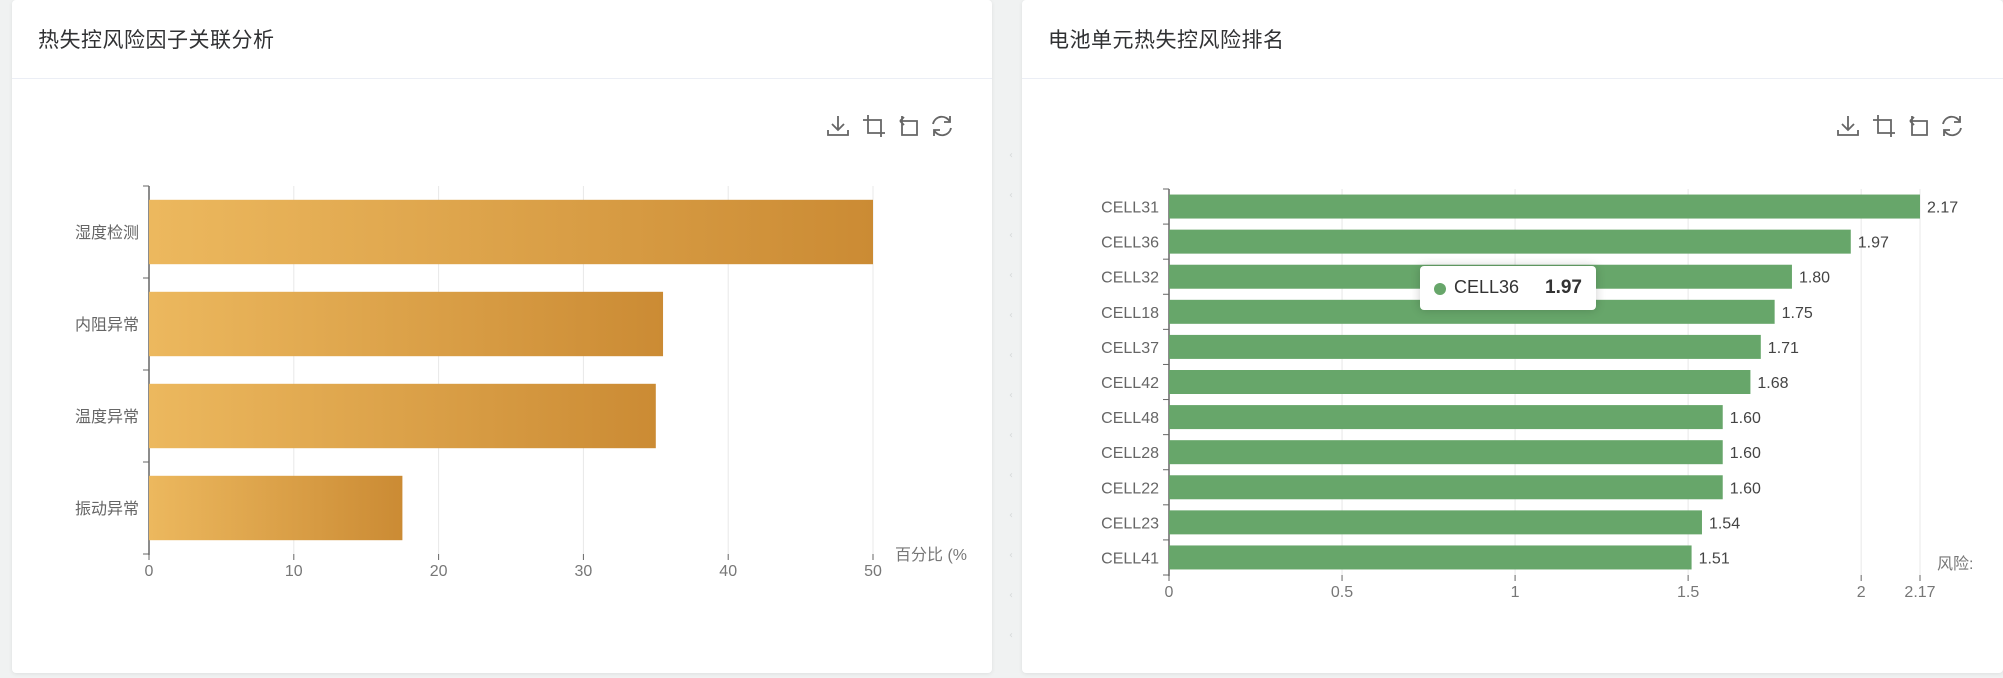  Describe the element at coordinates (1714, 558) in the screenshot. I see `bar-value-label: 1.51` at that location.